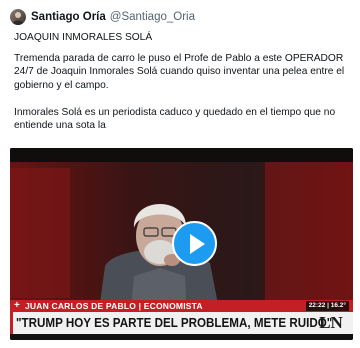  What do you see at coordinates (114, 306) in the screenshot?
I see `speaker-name: JUAN CARLOS DE PABLO | ECONOMISTA` at bounding box center [114, 306].